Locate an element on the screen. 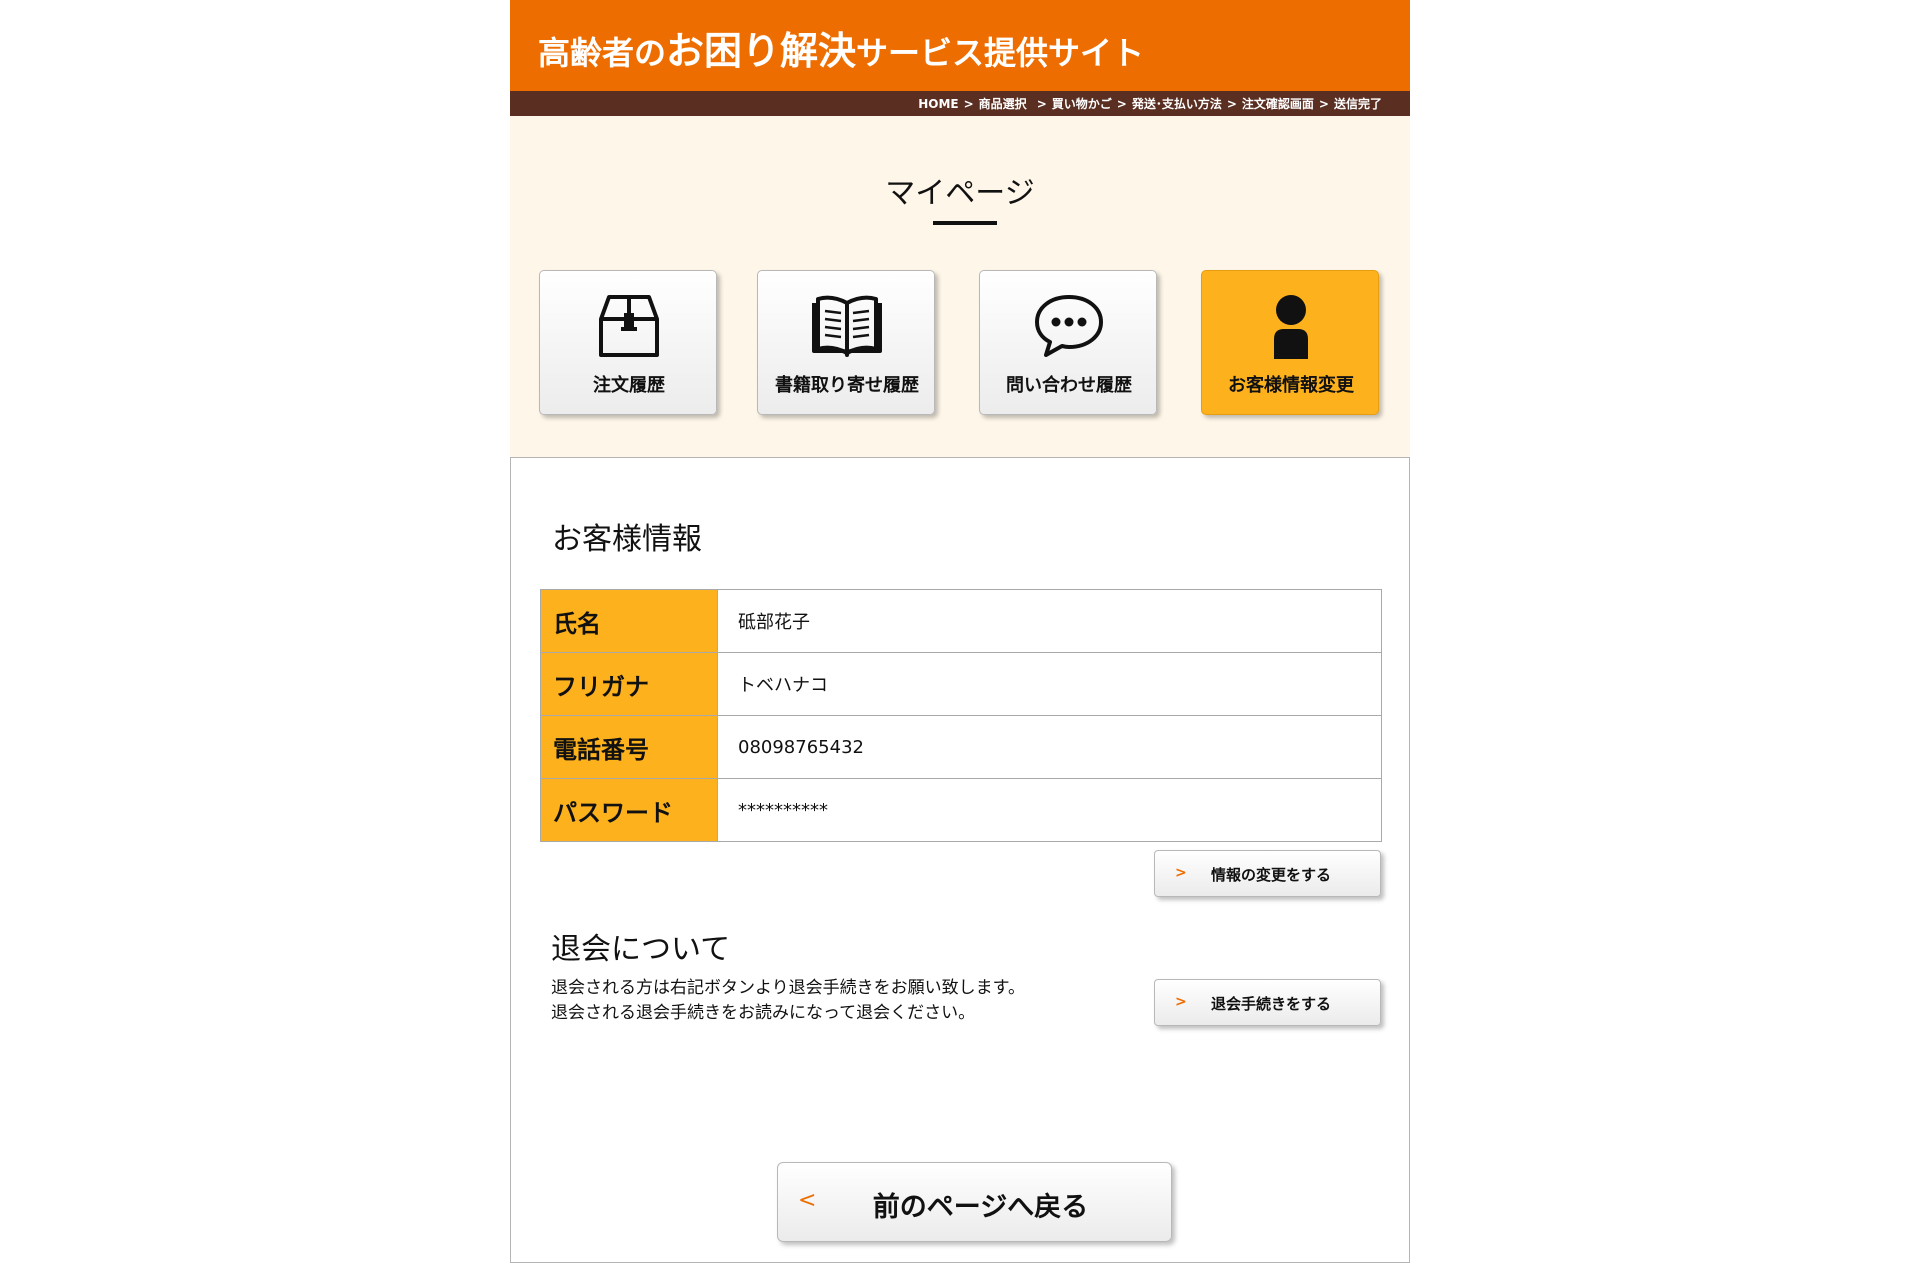 The width and height of the screenshot is (1920, 1265). box-icon is located at coordinates (629, 326).